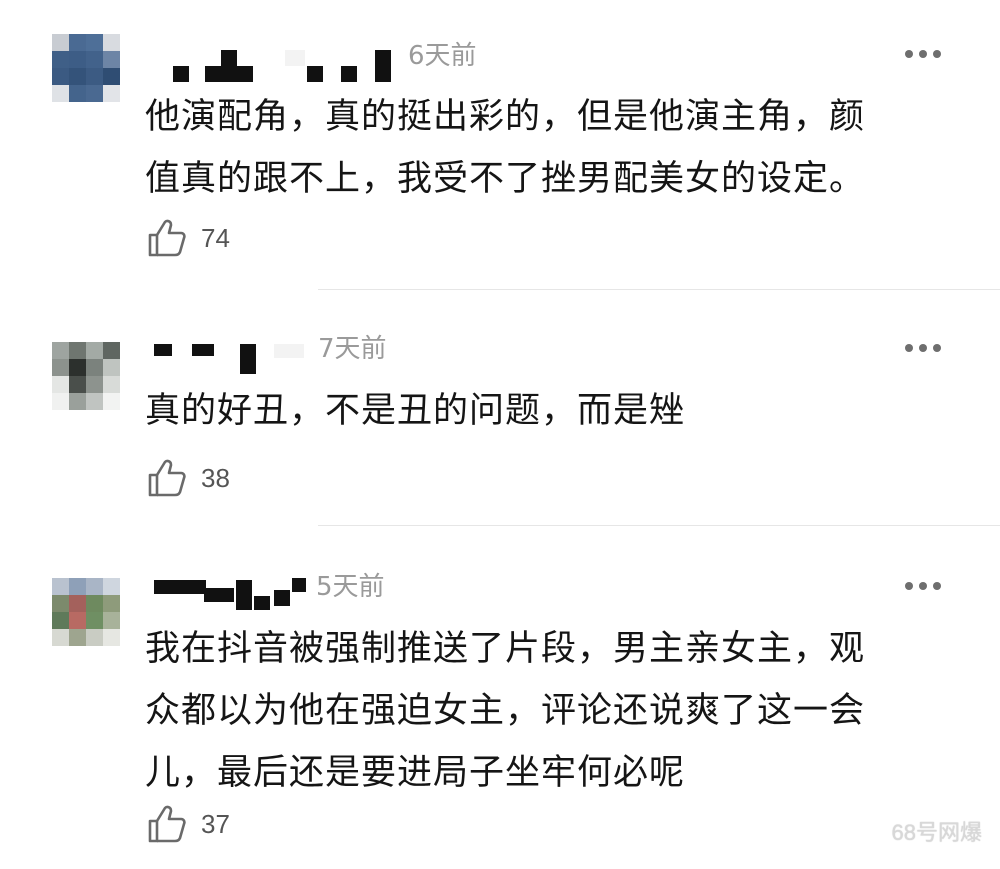 The width and height of the screenshot is (1000, 869). I want to click on comment-text: 真的好丑，不是丑的问题，而是矬, so click(545, 411).